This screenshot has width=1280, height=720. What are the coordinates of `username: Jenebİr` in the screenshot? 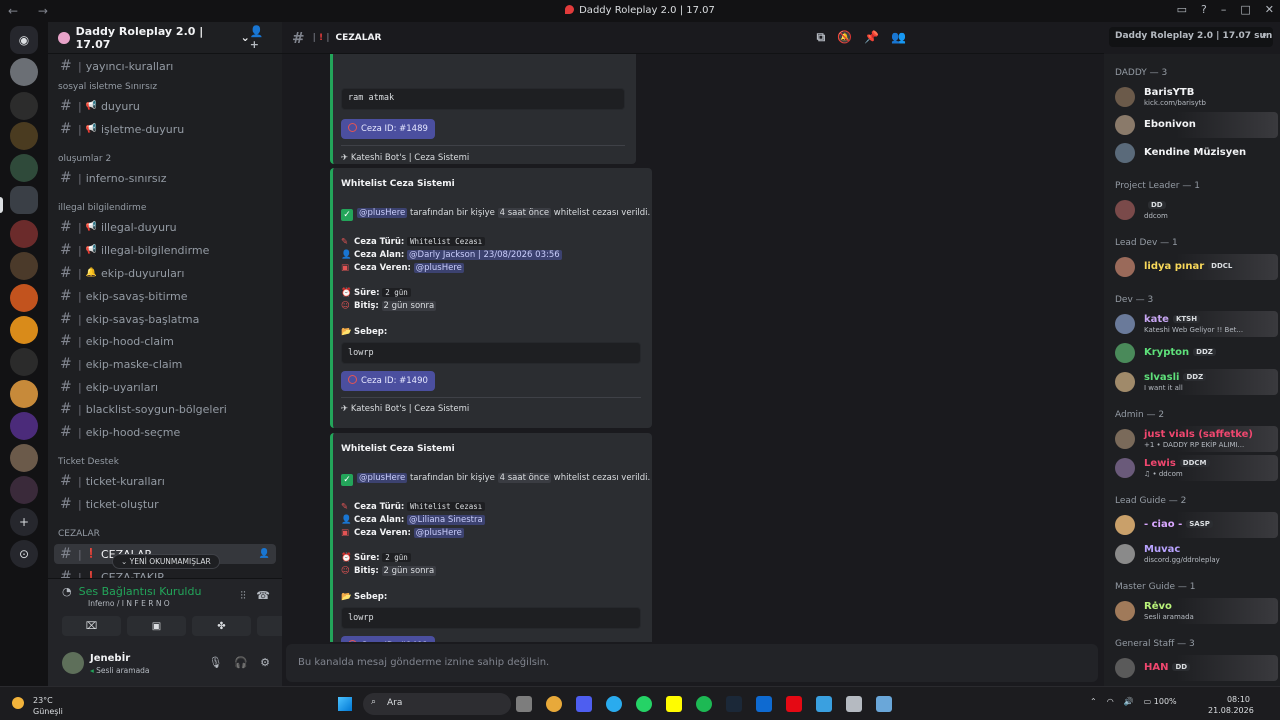 It's located at (110, 658).